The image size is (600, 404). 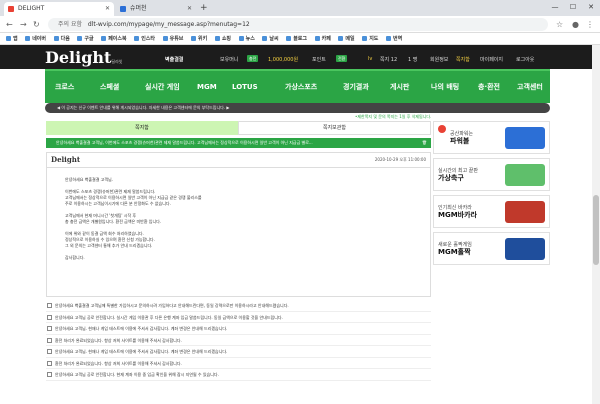 I want to click on maximize-button: ☐, so click(x=573, y=7).